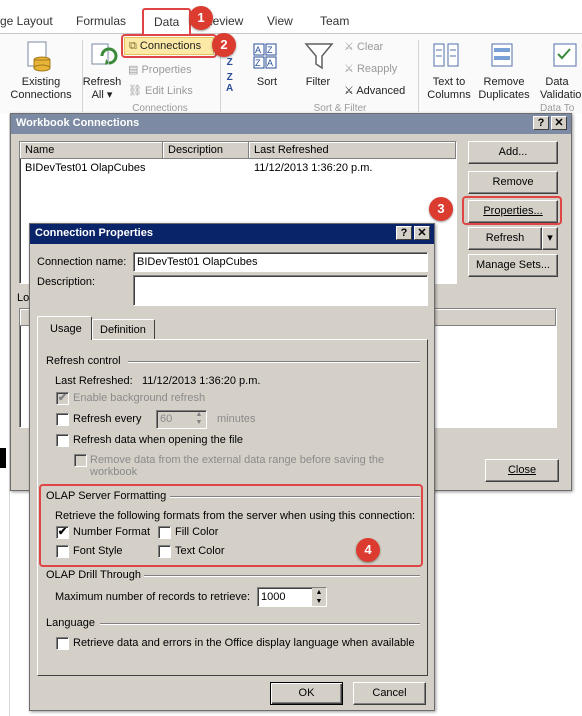 The width and height of the screenshot is (582, 716). I want to click on column-header-name: Name, so click(91, 150).